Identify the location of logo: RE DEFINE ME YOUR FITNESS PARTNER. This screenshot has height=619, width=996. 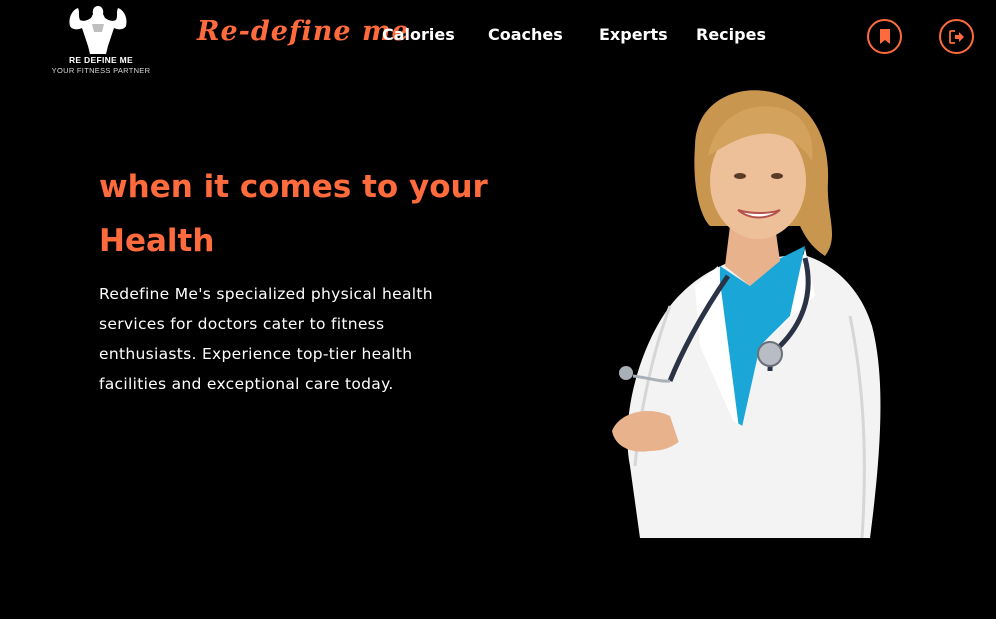
(101, 40).